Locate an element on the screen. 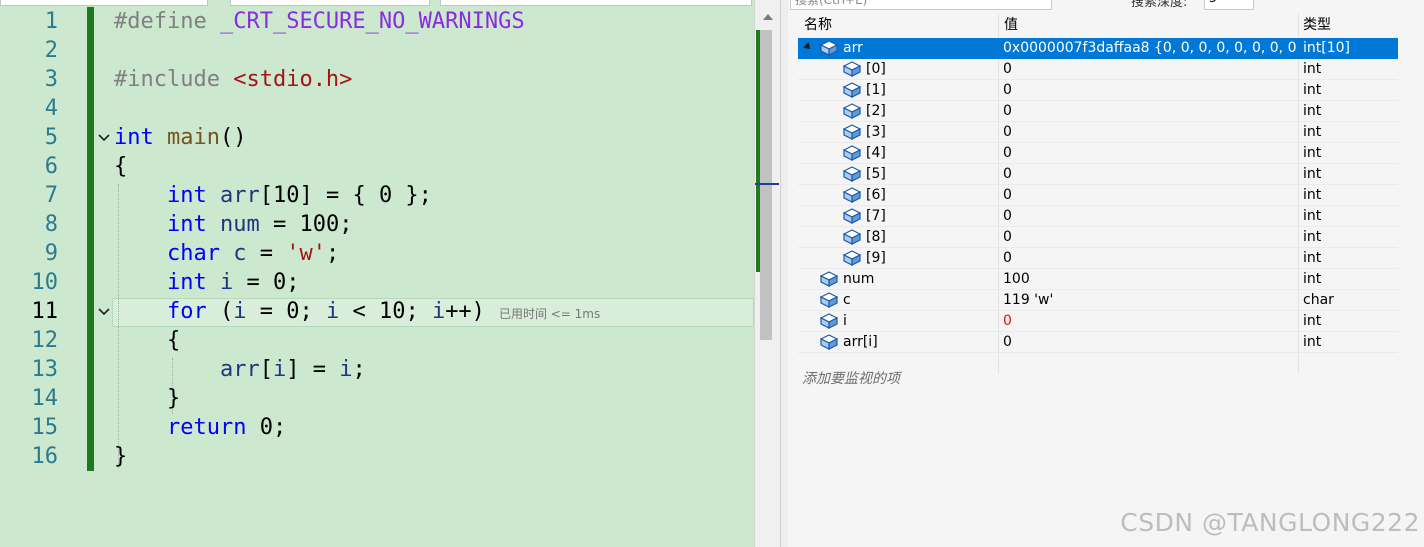 Image resolution: width=1424 pixels, height=547 pixels. watch-name: [6] is located at coordinates (876, 195).